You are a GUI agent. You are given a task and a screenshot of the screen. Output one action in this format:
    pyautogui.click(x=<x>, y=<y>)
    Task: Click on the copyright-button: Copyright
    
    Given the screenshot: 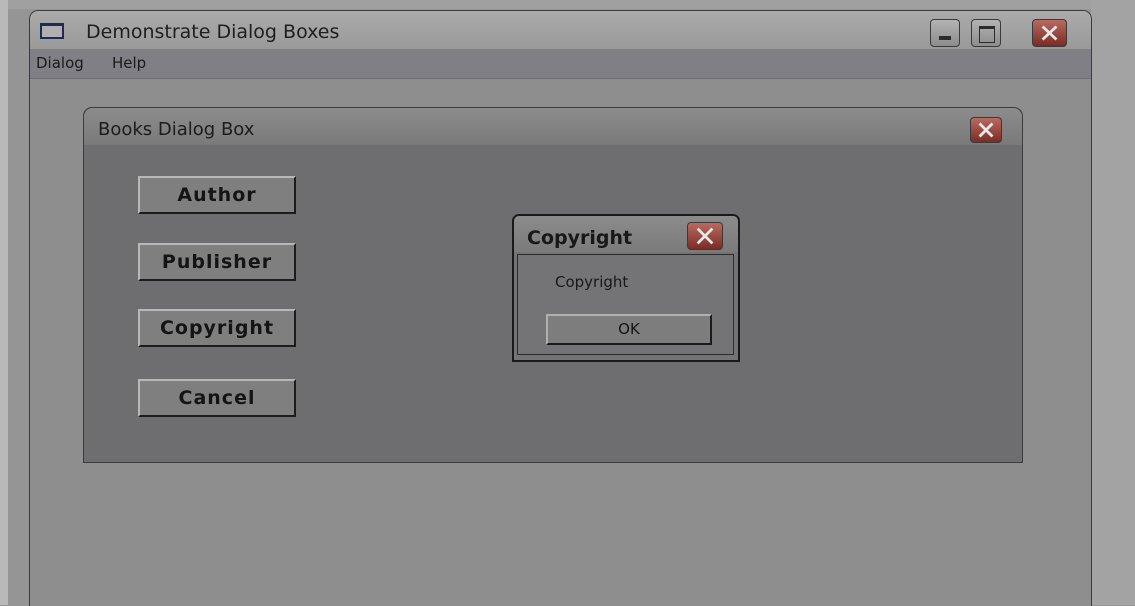 What is the action you would take?
    pyautogui.click(x=217, y=328)
    